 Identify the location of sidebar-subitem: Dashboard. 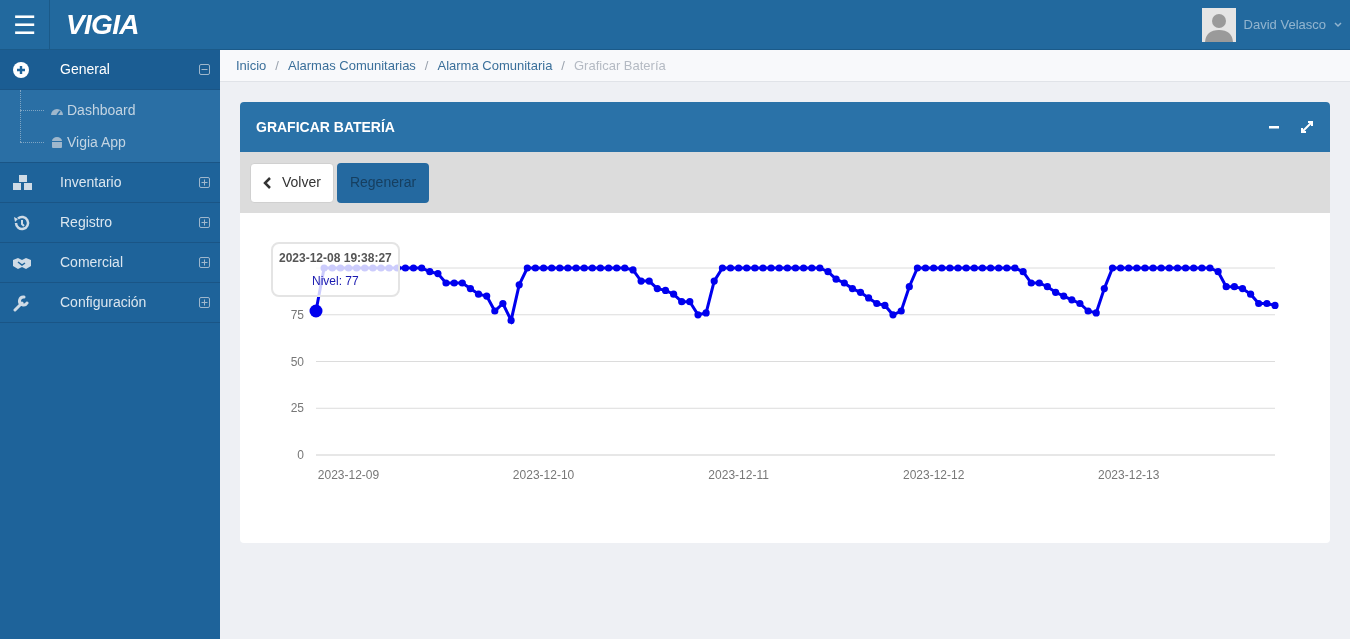
(101, 110).